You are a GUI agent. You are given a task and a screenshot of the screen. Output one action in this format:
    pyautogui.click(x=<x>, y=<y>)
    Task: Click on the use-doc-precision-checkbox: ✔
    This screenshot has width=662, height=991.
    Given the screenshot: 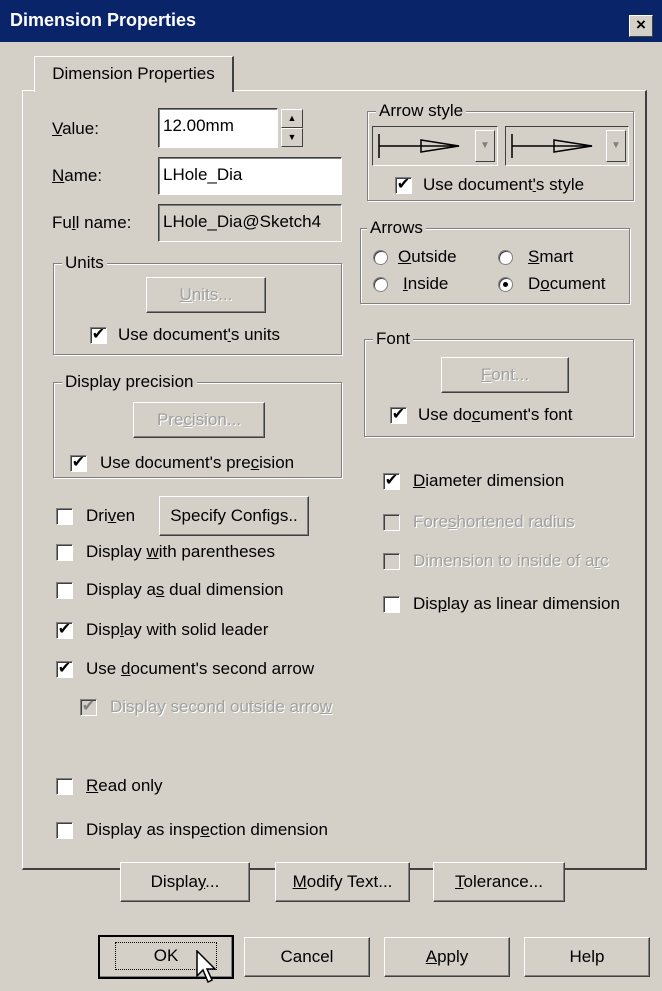 What is the action you would take?
    pyautogui.click(x=78, y=463)
    